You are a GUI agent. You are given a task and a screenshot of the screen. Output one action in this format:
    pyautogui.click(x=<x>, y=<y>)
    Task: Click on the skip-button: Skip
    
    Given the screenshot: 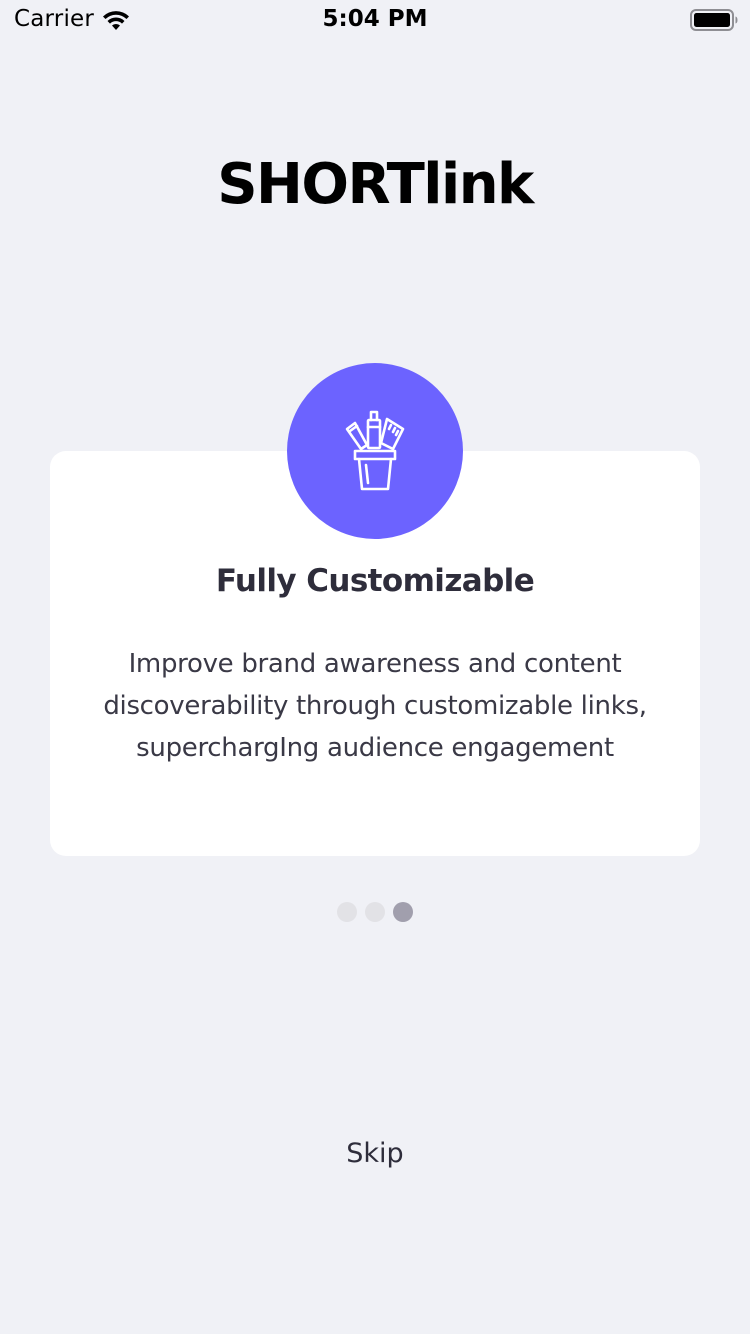 What is the action you would take?
    pyautogui.click(x=375, y=1153)
    